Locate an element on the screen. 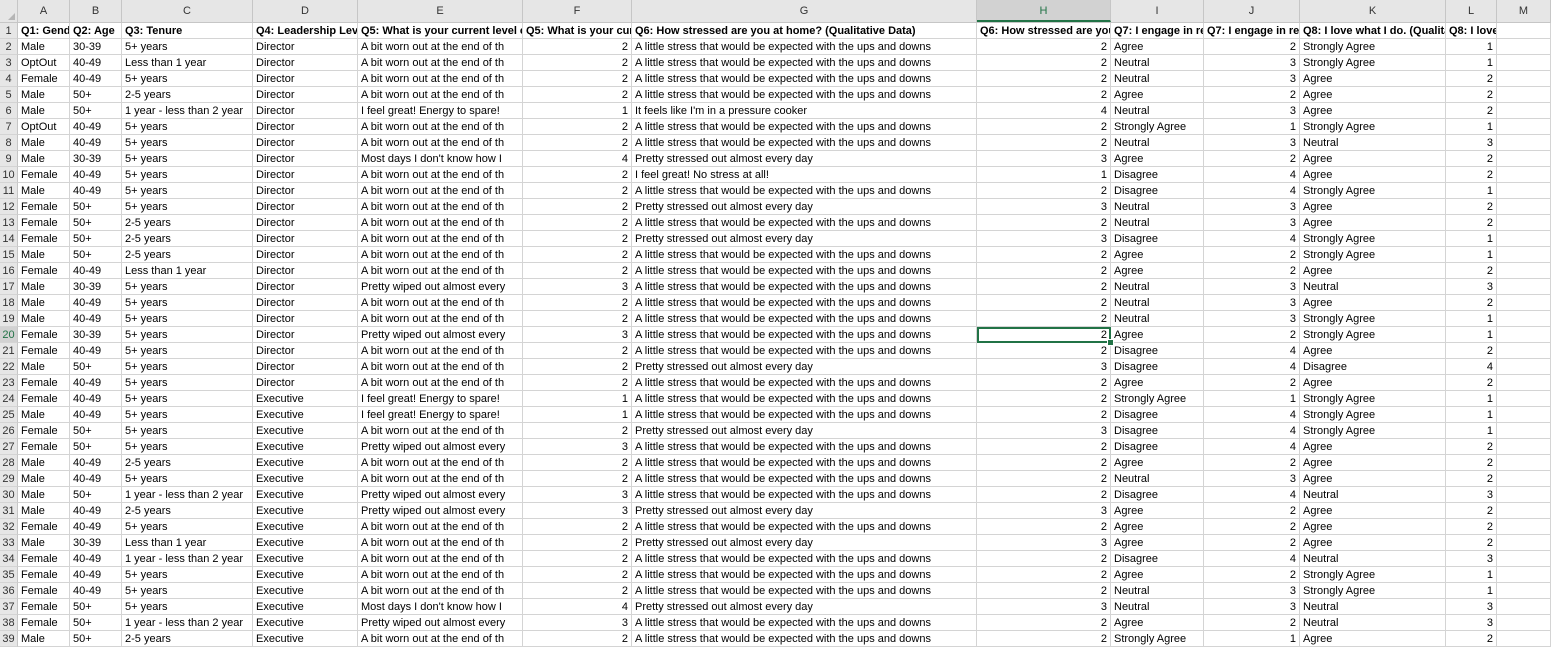 This screenshot has height=650, width=1551. row-header-37: 37 is located at coordinates (9, 607).